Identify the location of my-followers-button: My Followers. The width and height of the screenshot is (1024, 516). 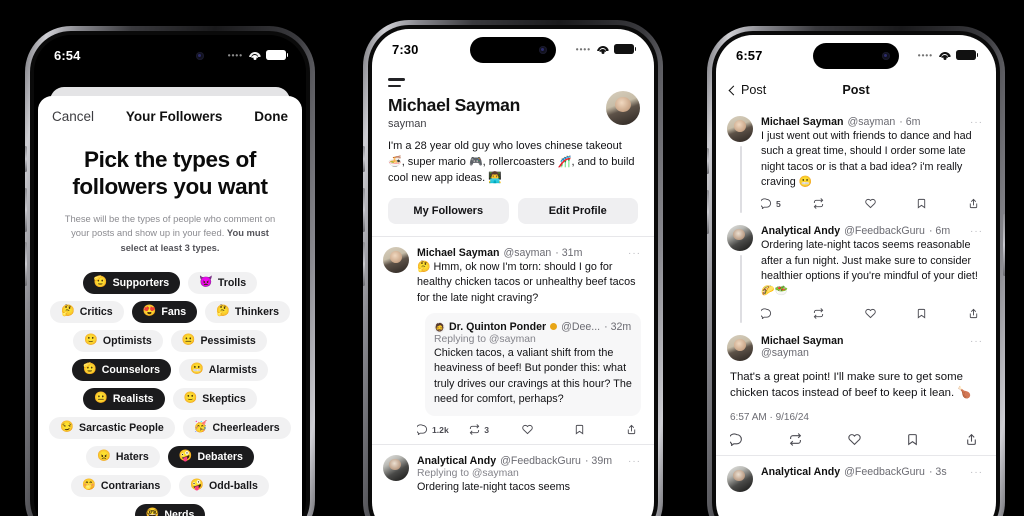
(448, 211).